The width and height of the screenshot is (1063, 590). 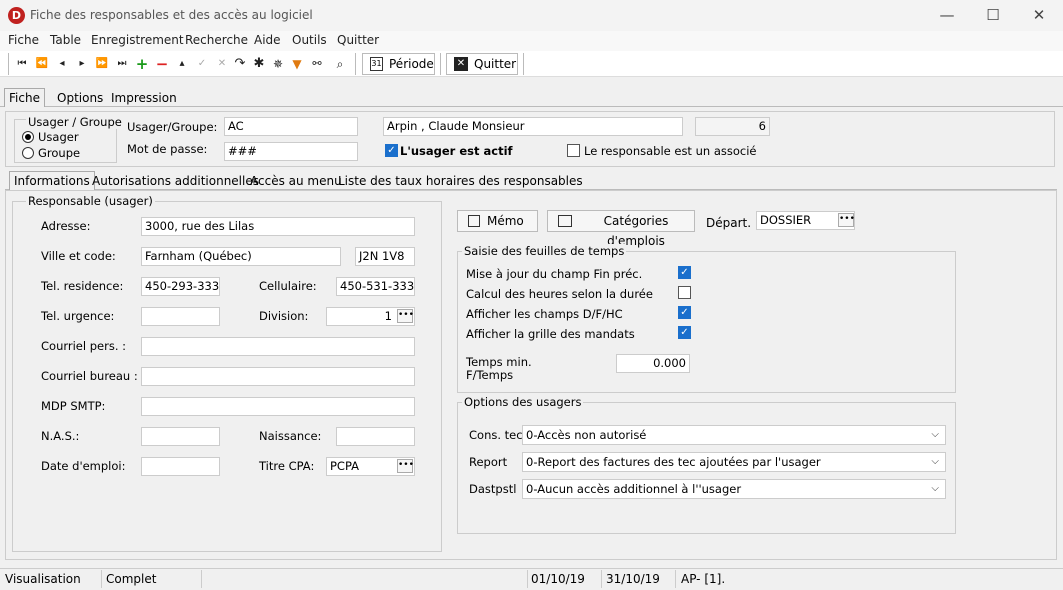 I want to click on adresse-field: 3000, rue des Lilas, so click(x=278, y=226).